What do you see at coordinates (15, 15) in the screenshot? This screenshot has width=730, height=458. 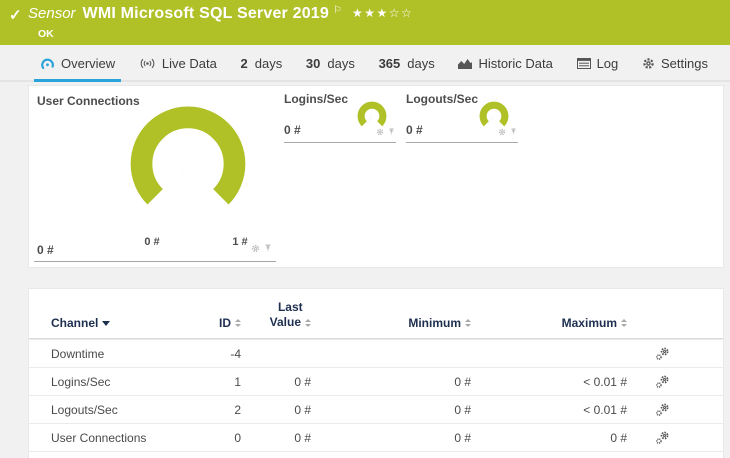 I see `status-ok-check-icon: ✓` at bounding box center [15, 15].